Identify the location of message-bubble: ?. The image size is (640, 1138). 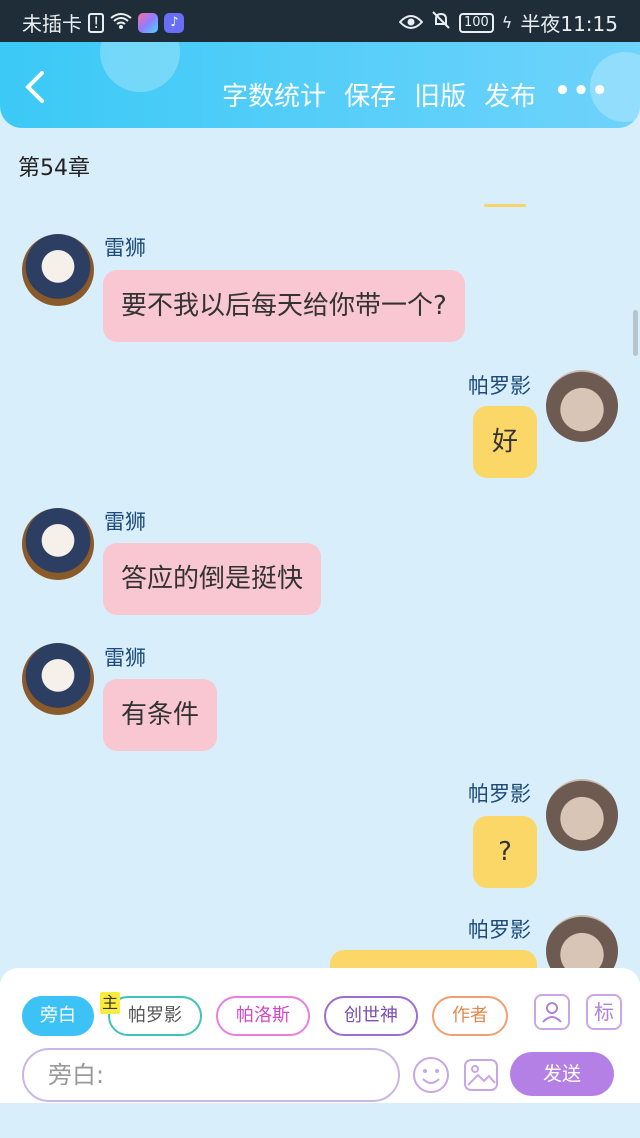
(505, 852).